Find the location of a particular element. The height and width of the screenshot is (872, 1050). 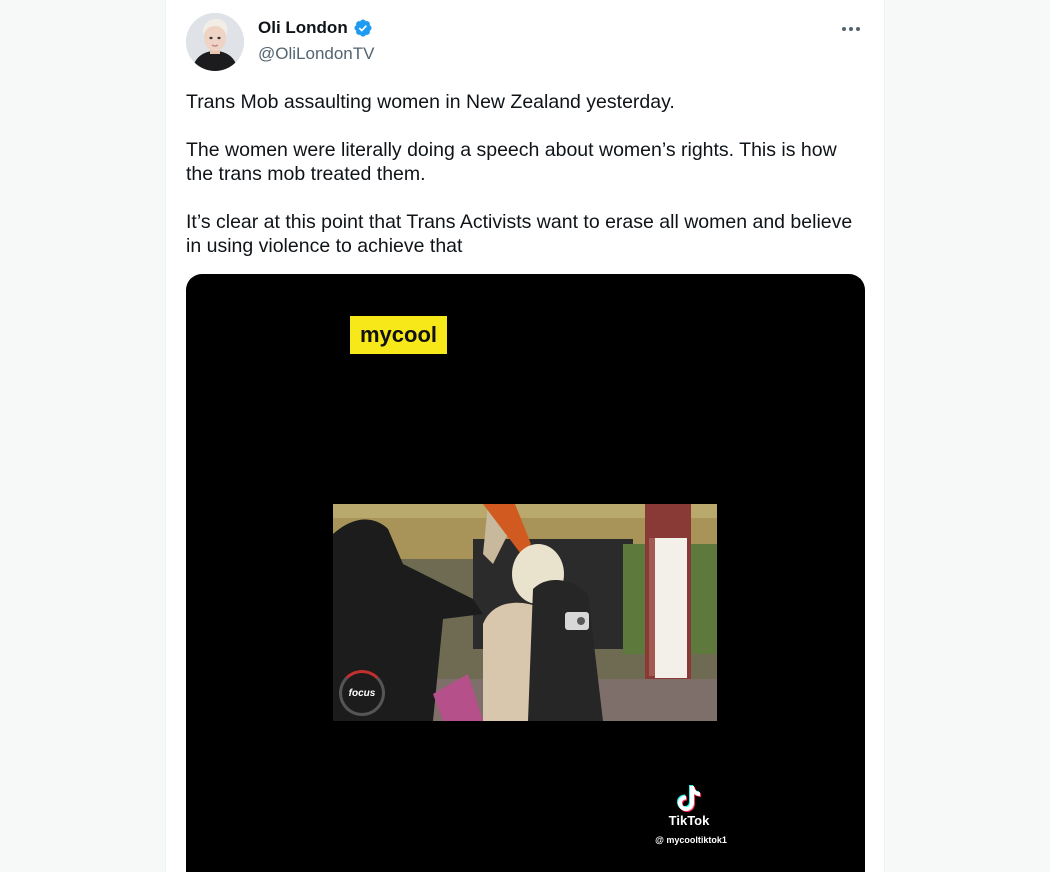

focus-broadcast-logo: focus is located at coordinates (362, 693).